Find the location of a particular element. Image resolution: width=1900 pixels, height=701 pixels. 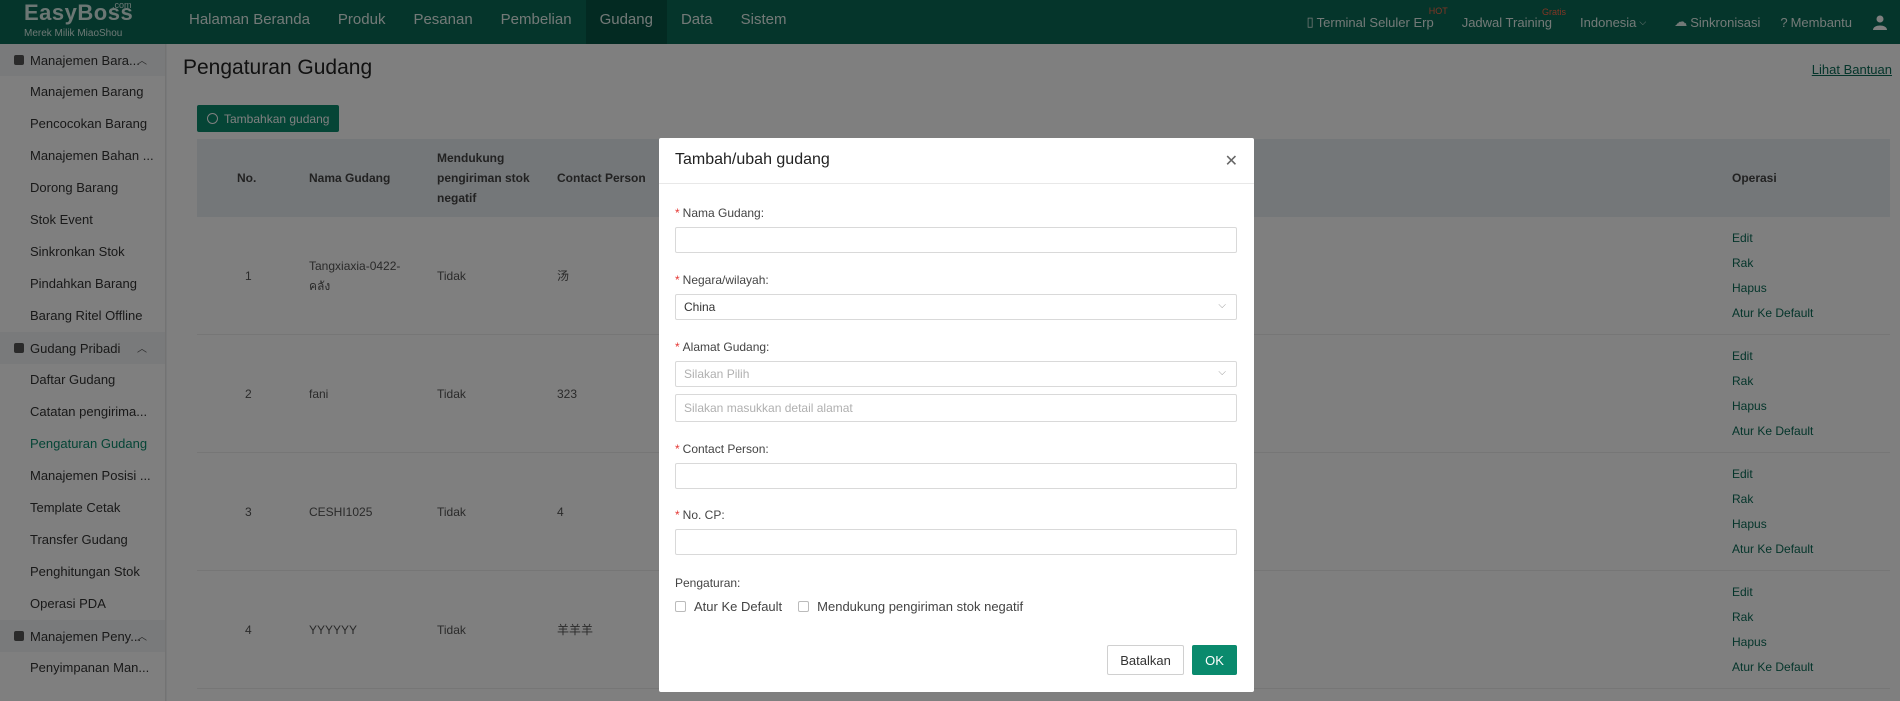

negative-stock-checkbox-label: Mendukung pengiriman stok negatif is located at coordinates (920, 606).